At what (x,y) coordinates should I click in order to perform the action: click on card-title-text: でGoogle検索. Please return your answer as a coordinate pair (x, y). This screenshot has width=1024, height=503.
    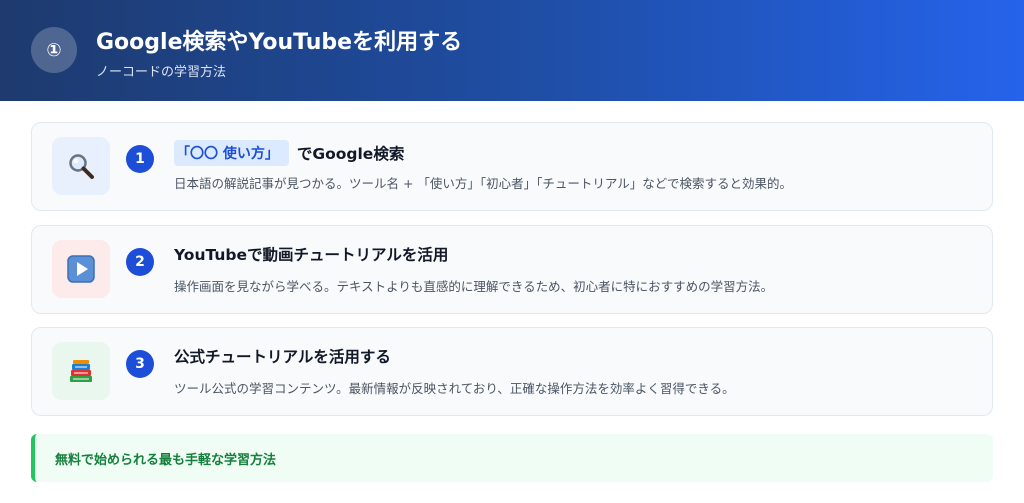
    Looking at the image, I should click on (350, 154).